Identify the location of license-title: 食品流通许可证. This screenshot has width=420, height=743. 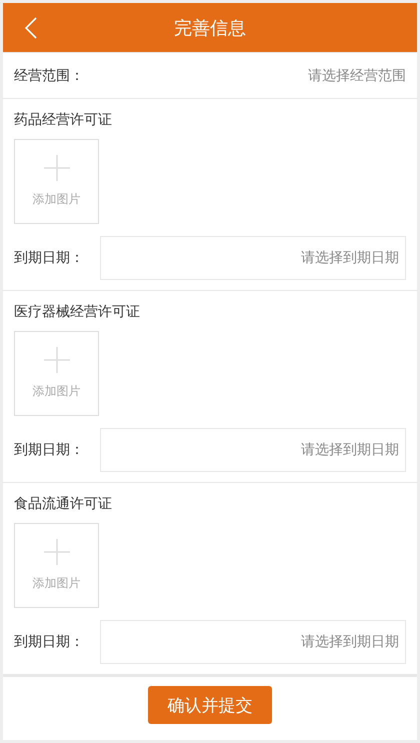
(63, 504).